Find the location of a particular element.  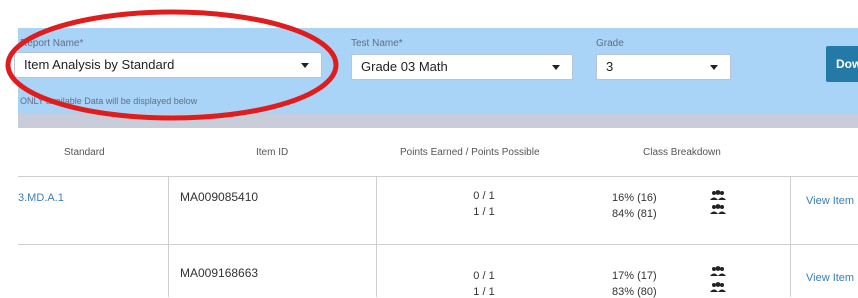

grade-value: 3 is located at coordinates (610, 66).